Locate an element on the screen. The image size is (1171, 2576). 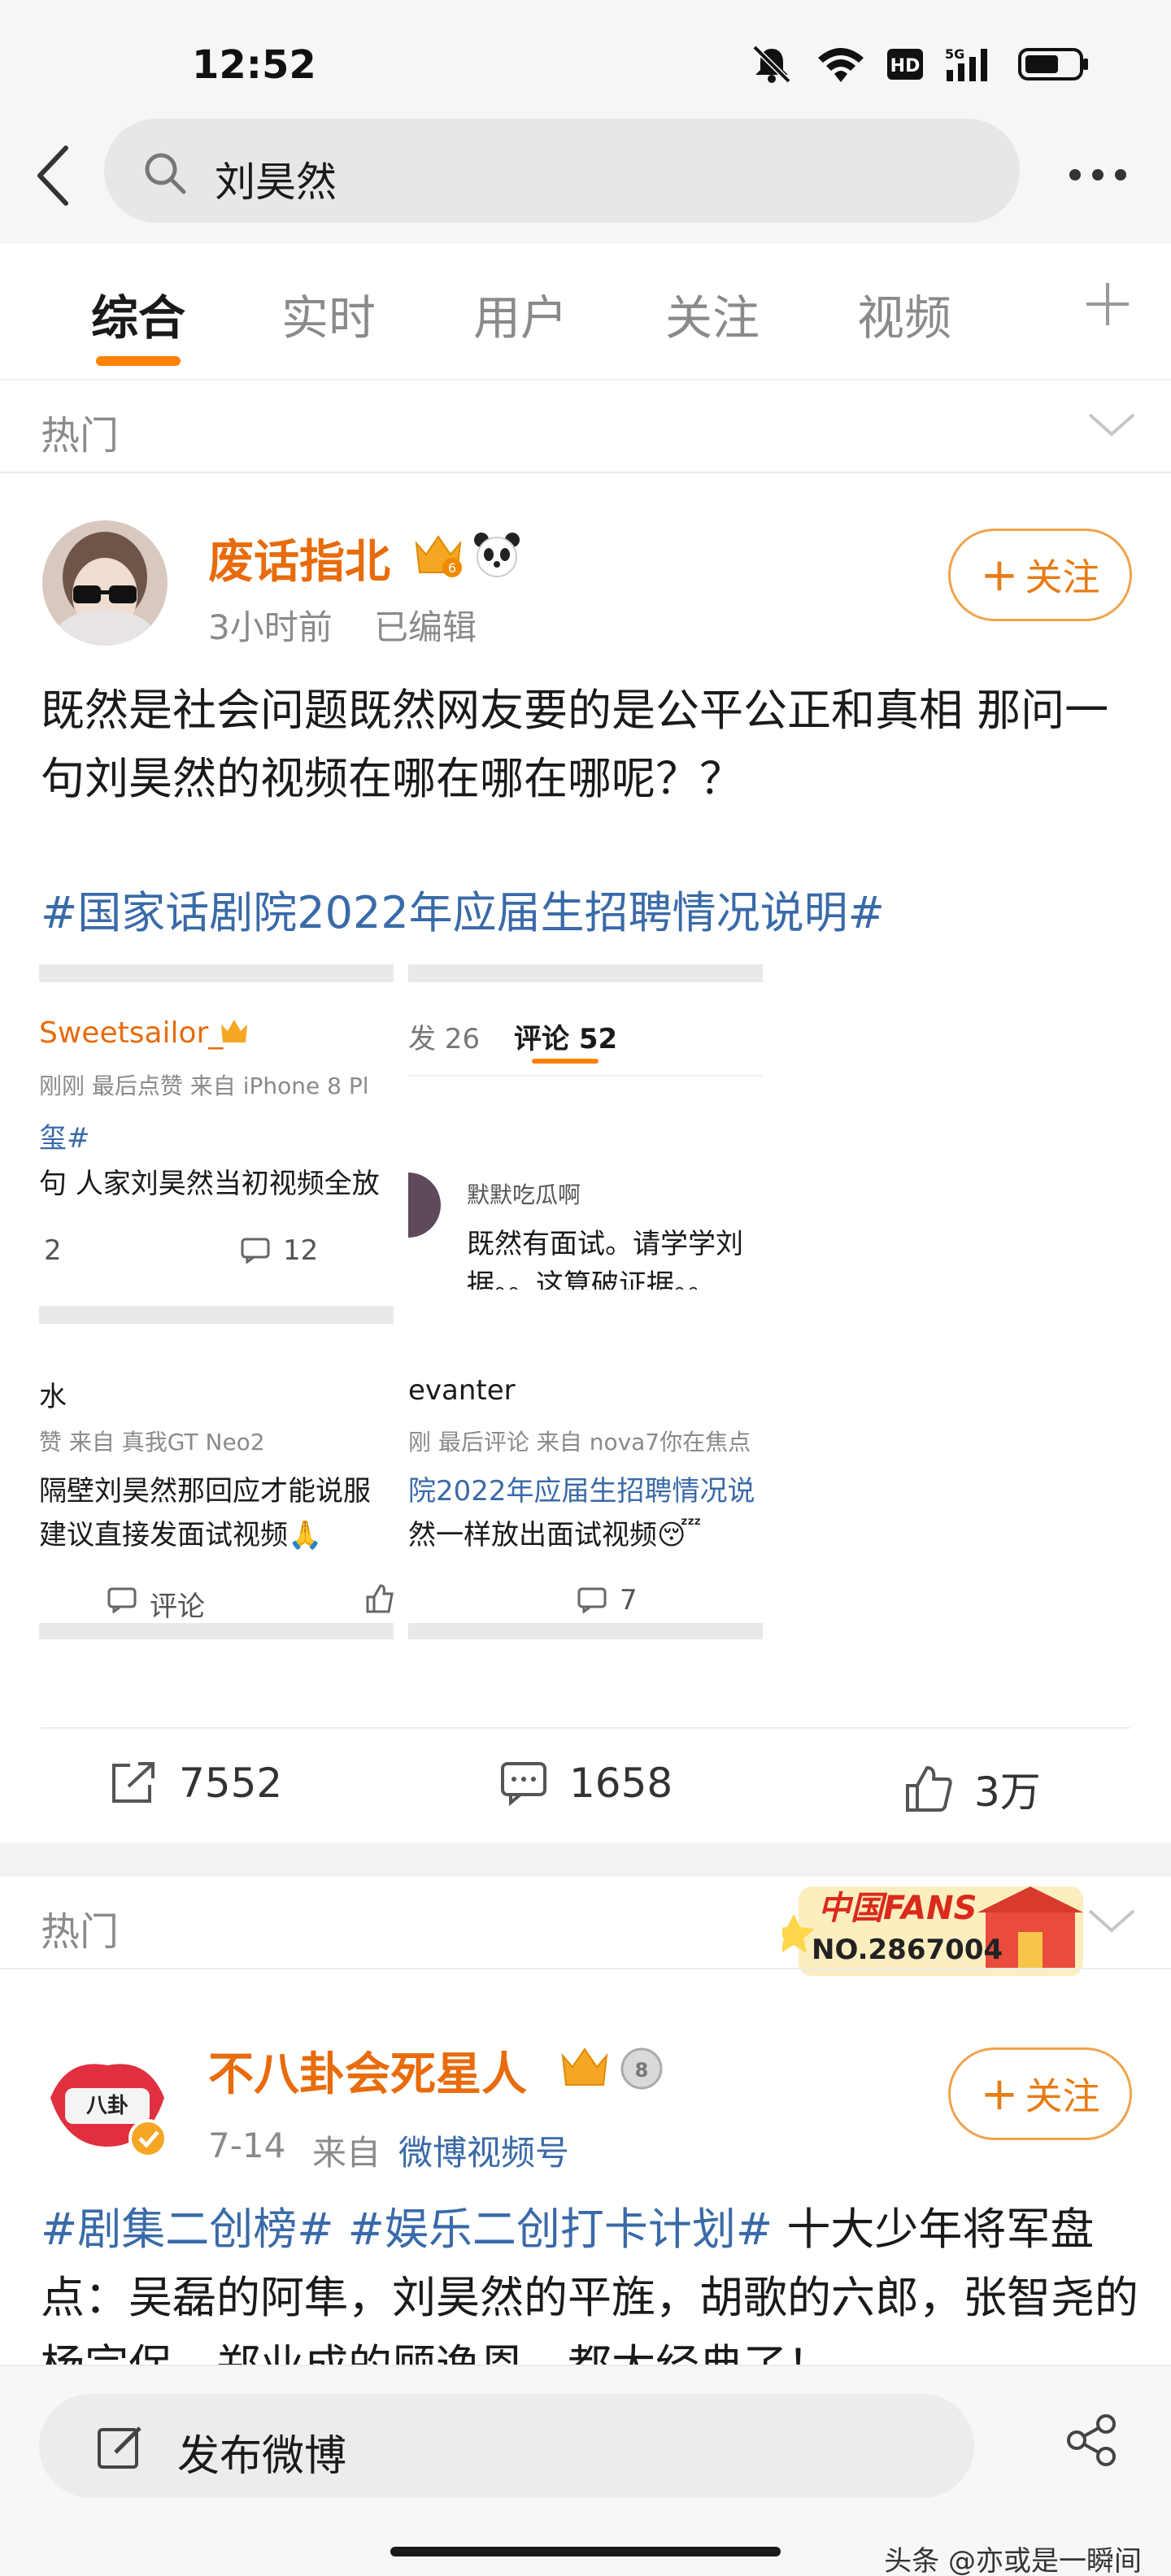
tab-comprehensive: 综合 is located at coordinates (138, 314).